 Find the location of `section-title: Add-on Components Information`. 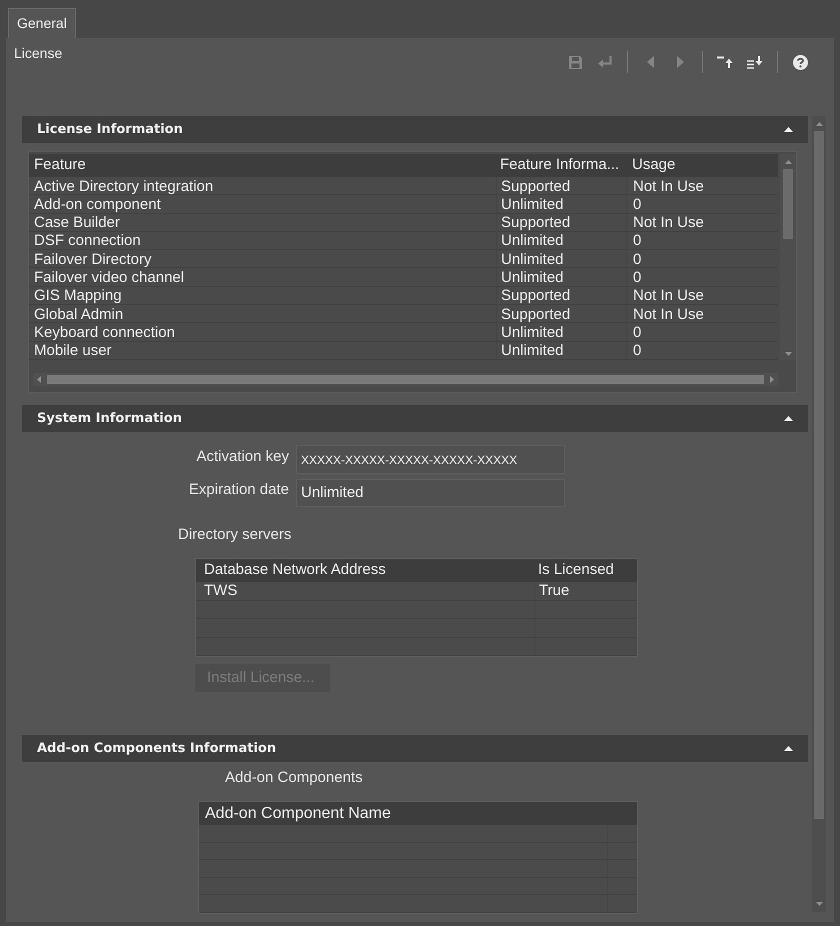

section-title: Add-on Components Information is located at coordinates (156, 749).